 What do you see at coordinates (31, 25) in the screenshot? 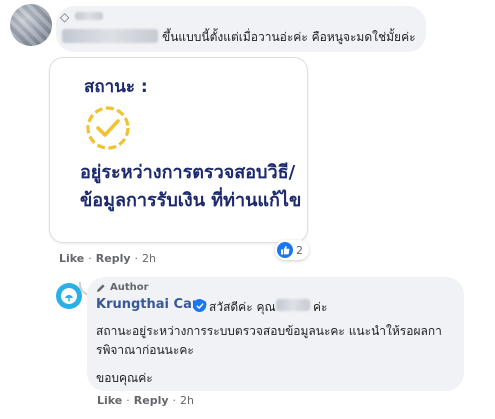
I see `user-avatar-icon` at bounding box center [31, 25].